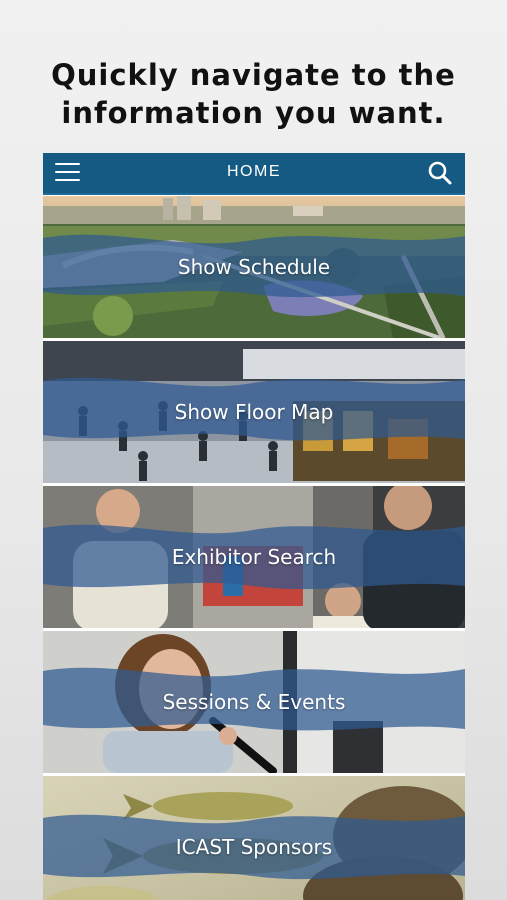 This screenshot has height=900, width=507. I want to click on promo-line-2: information you want., so click(253, 113).